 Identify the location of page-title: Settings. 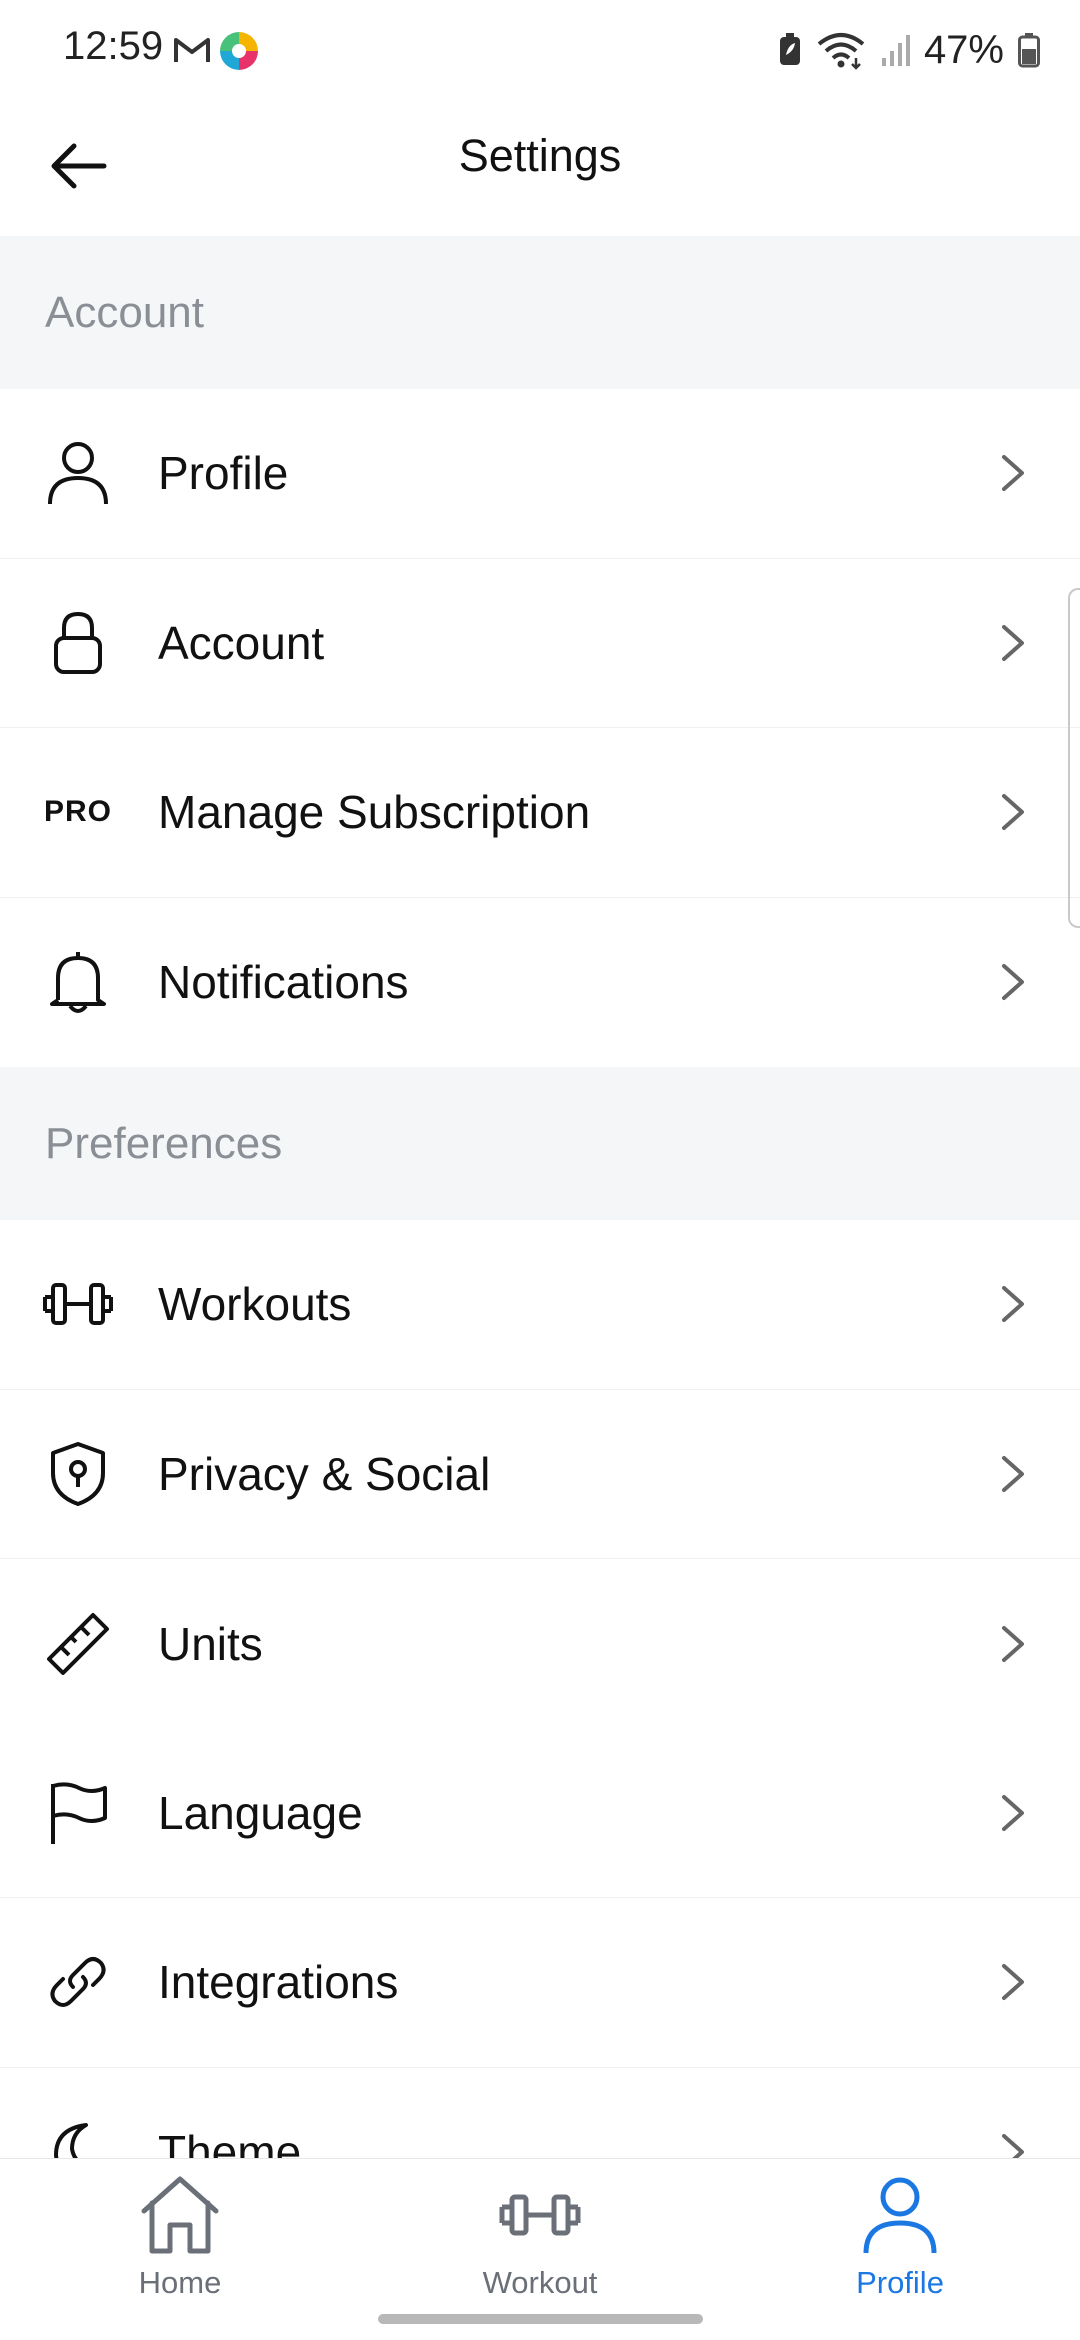
(540, 155).